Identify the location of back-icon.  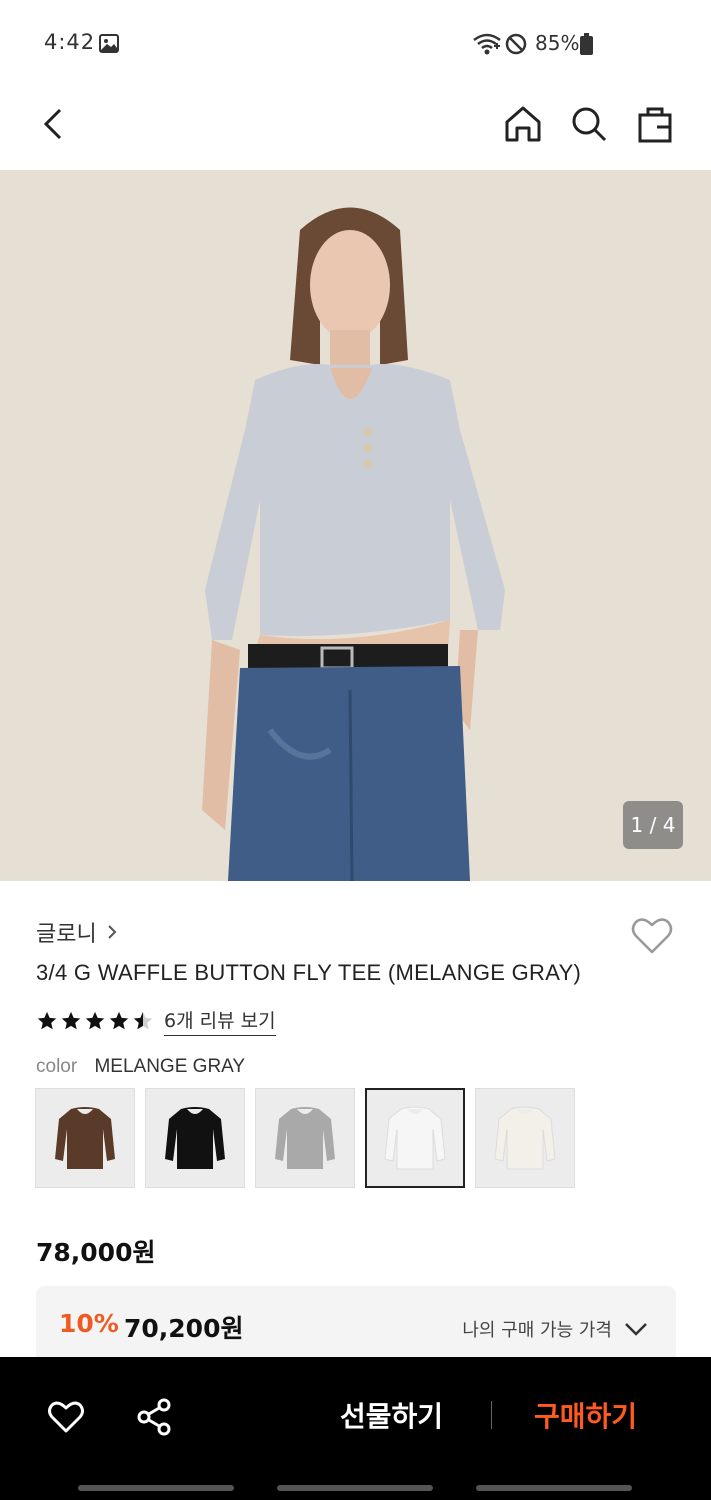
(52, 124).